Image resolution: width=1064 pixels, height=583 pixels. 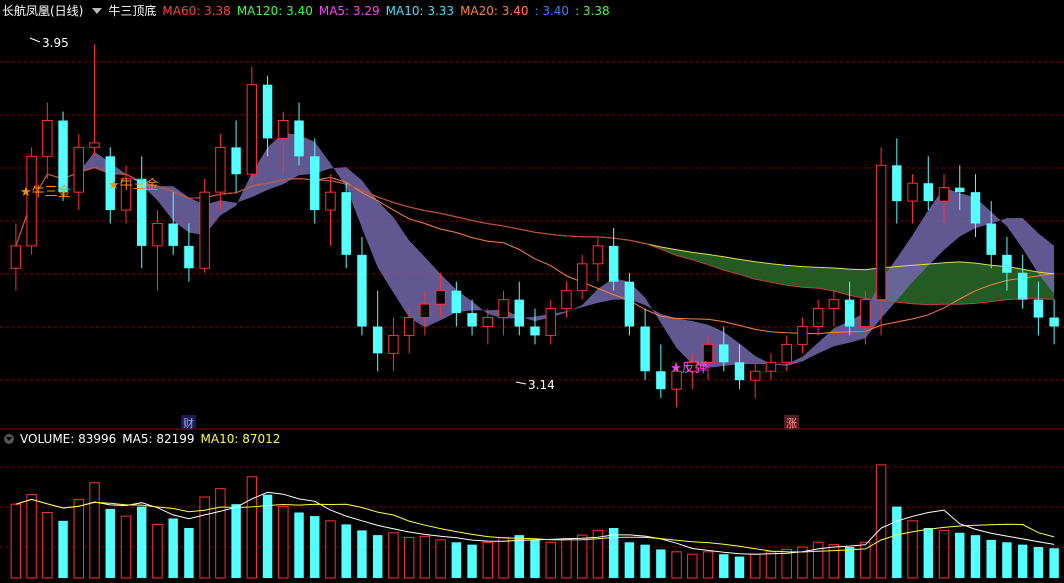 What do you see at coordinates (188, 423) in the screenshot?
I see `marker-cai: 财` at bounding box center [188, 423].